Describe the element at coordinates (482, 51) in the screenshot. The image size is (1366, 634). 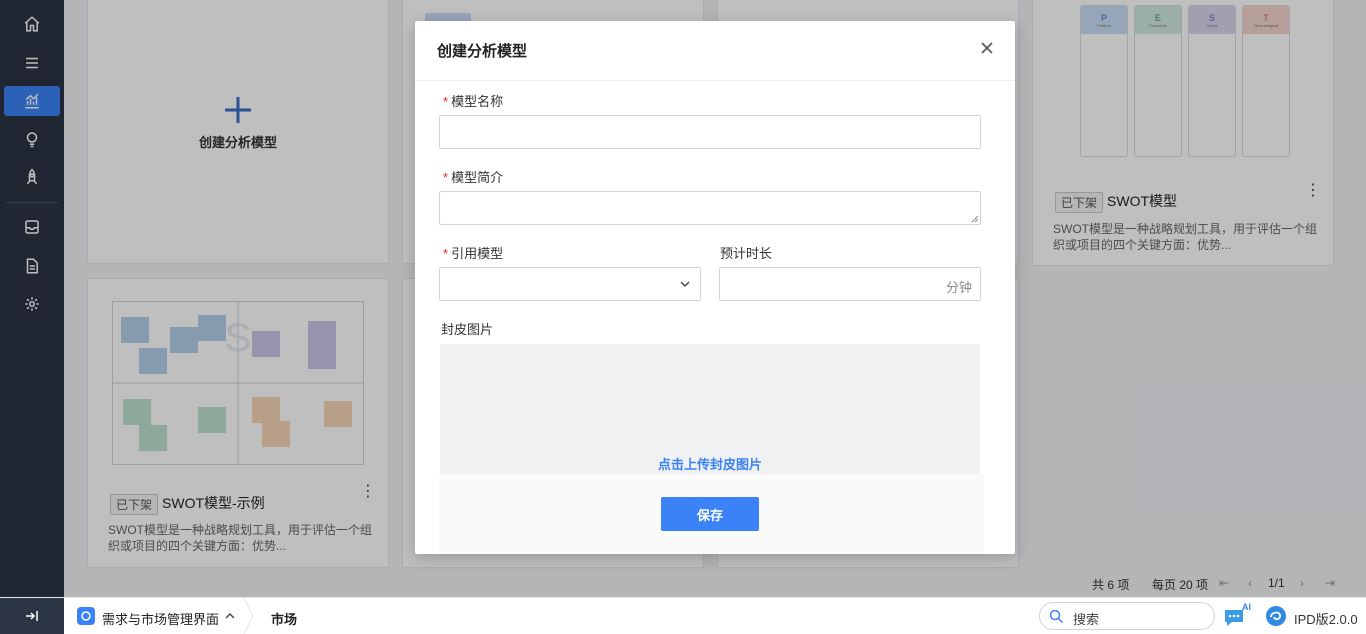
I see `dialog-title: 创建分析模型` at that location.